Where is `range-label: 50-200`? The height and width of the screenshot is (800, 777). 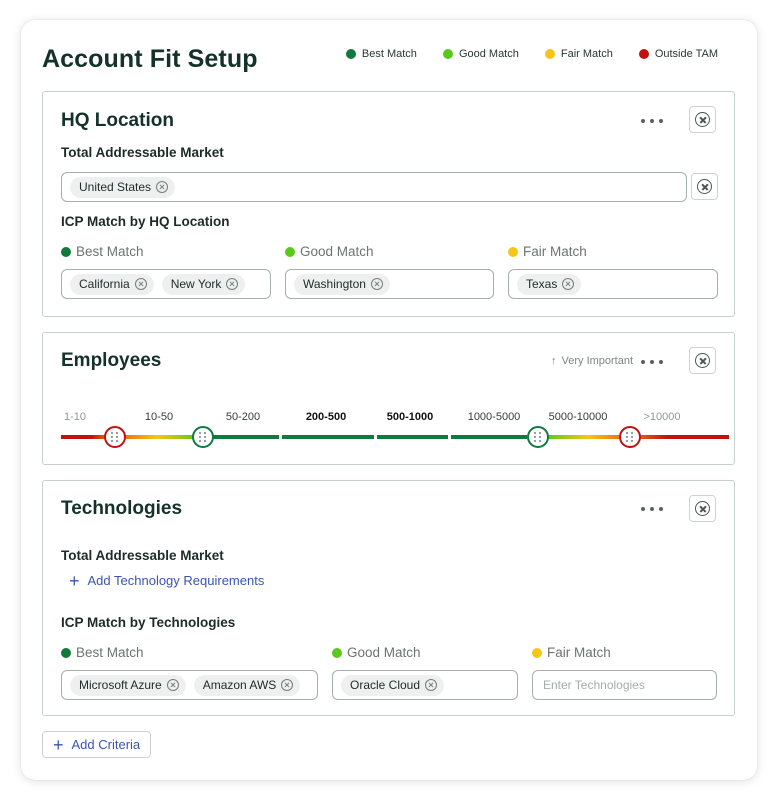
range-label: 50-200 is located at coordinates (243, 417).